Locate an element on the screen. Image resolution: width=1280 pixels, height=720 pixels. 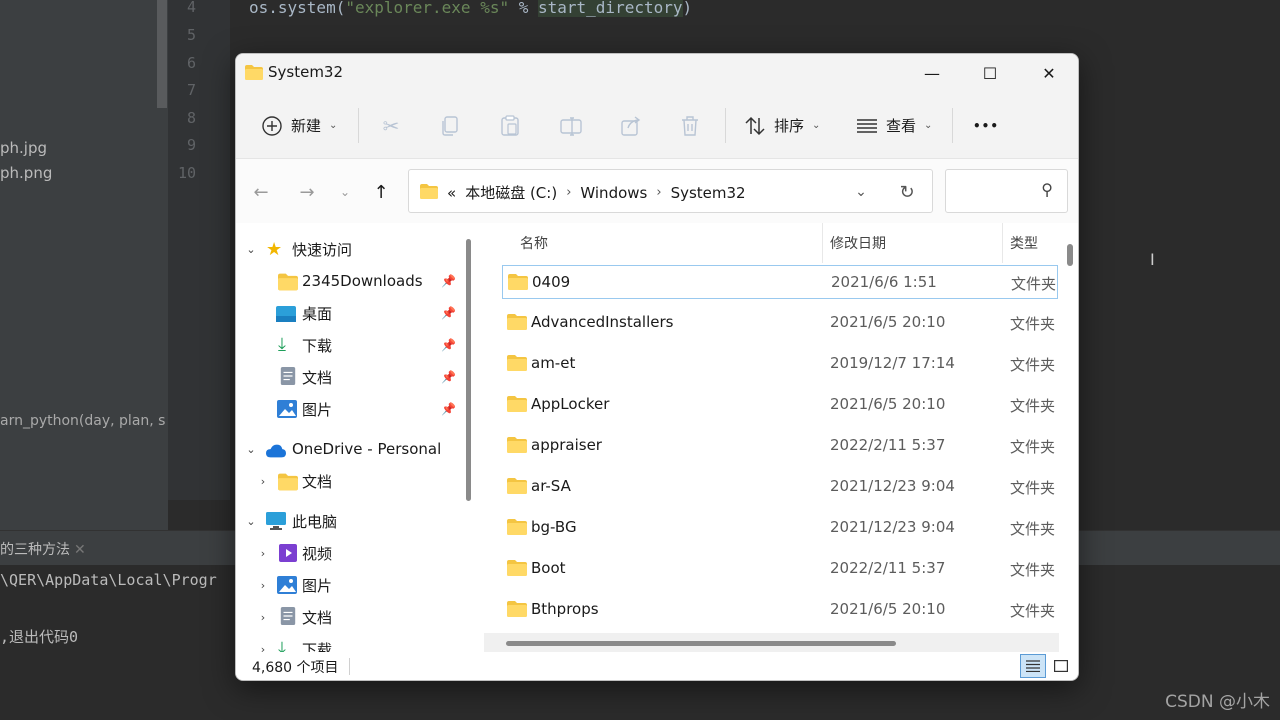
folder-icon is located at coordinates (517, 609).